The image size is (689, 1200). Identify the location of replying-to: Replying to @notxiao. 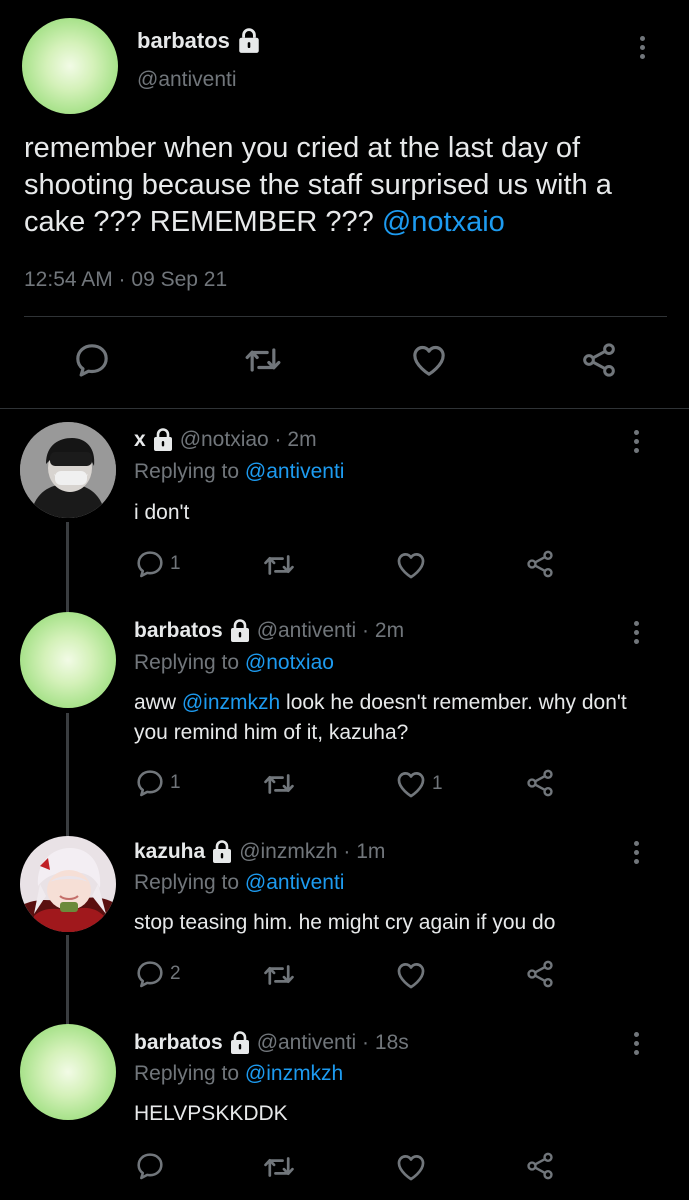
(234, 663).